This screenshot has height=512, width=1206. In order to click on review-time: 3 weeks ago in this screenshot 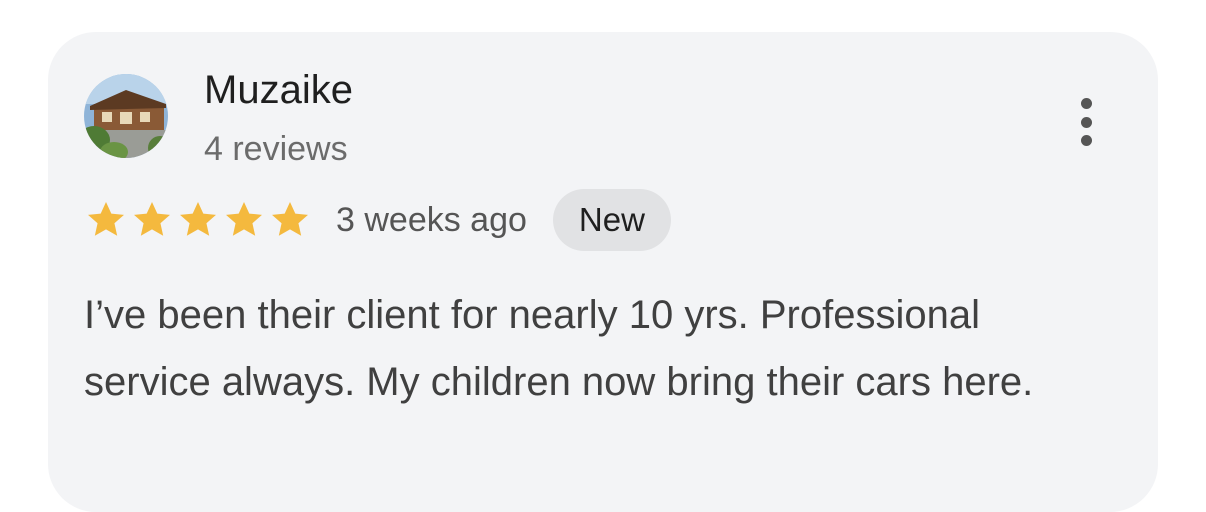, I will do `click(431, 219)`.